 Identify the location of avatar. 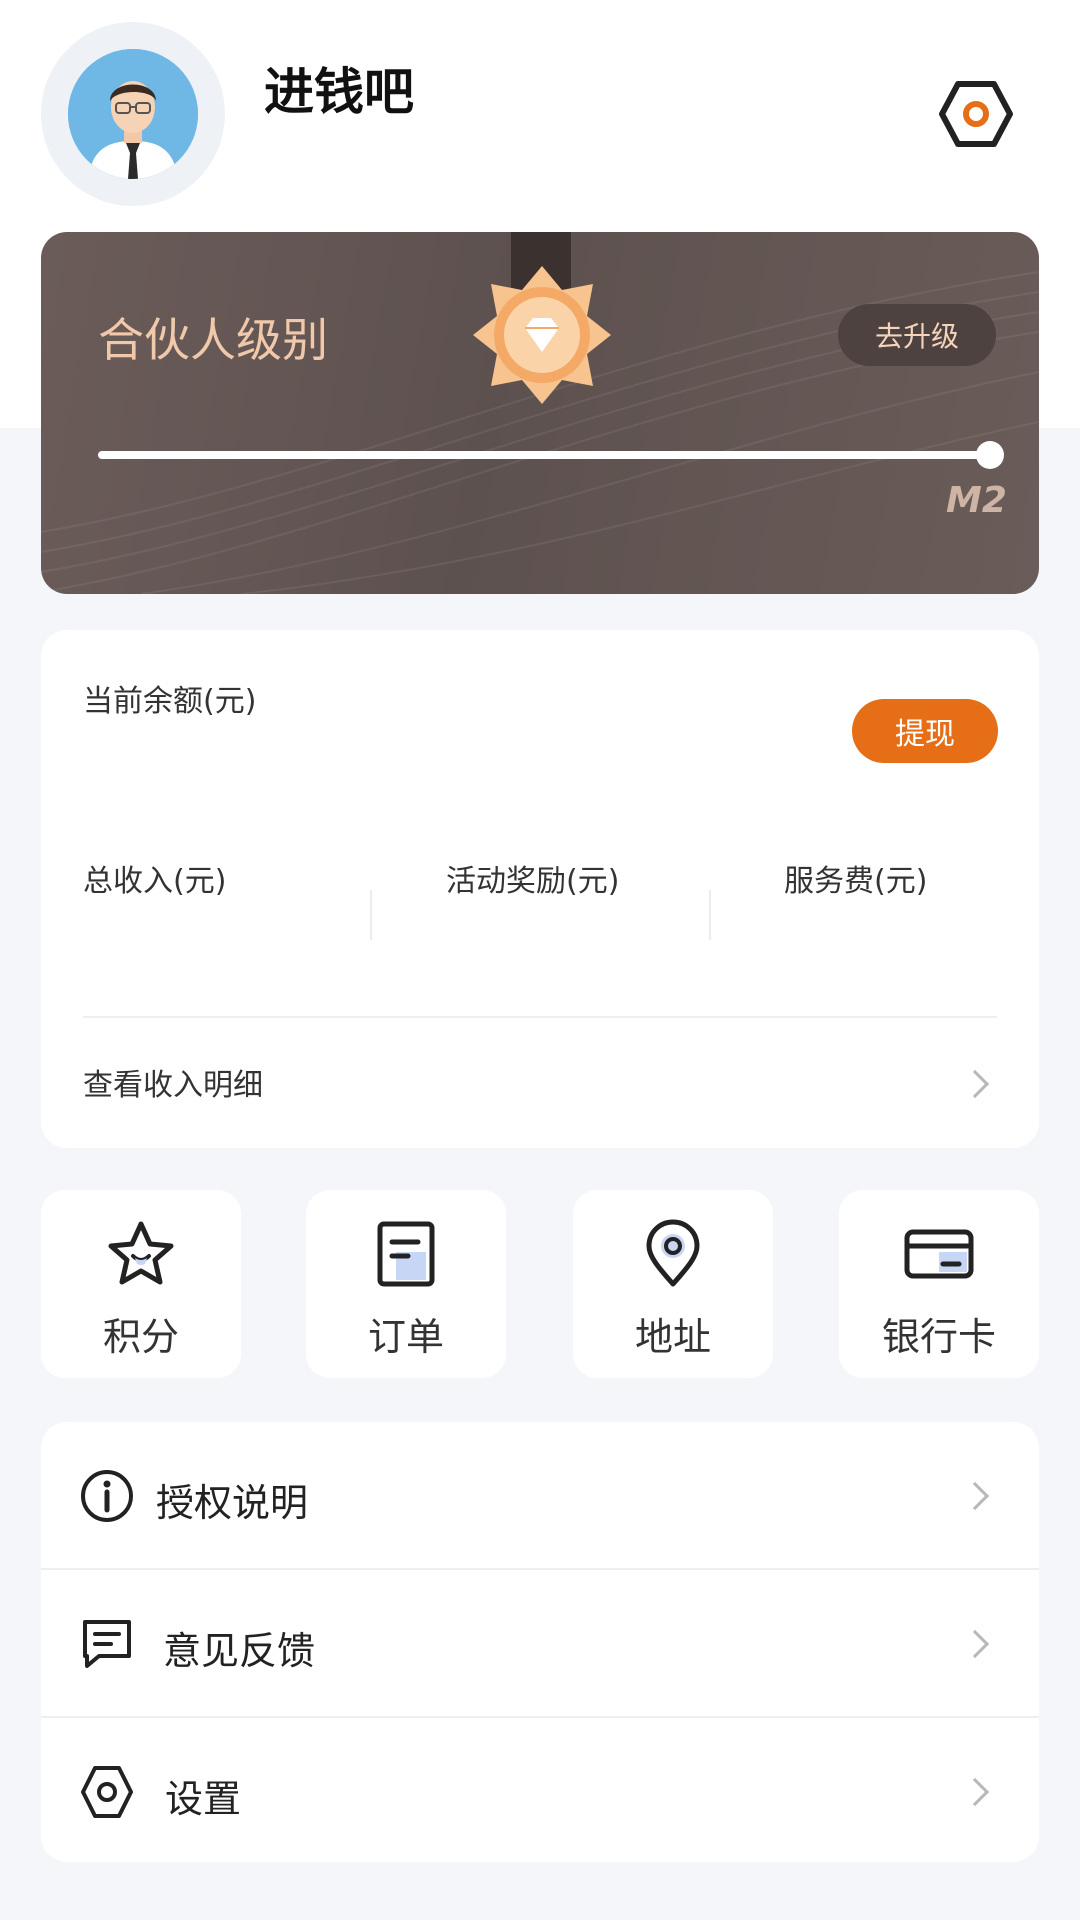
(133, 114).